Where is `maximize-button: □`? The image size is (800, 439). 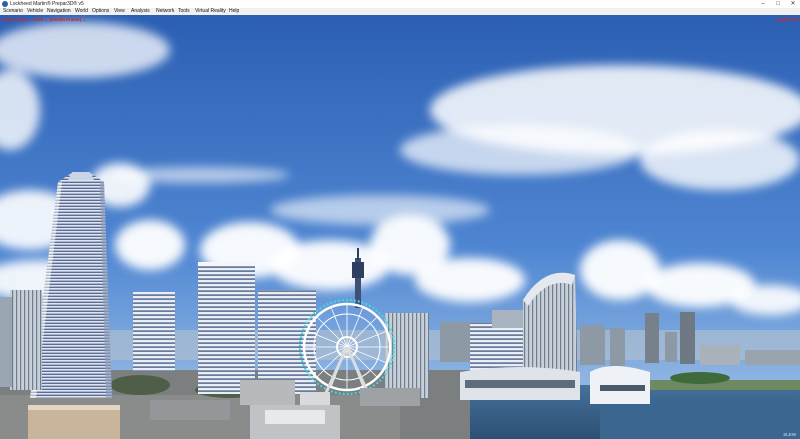 maximize-button: □ is located at coordinates (778, 4).